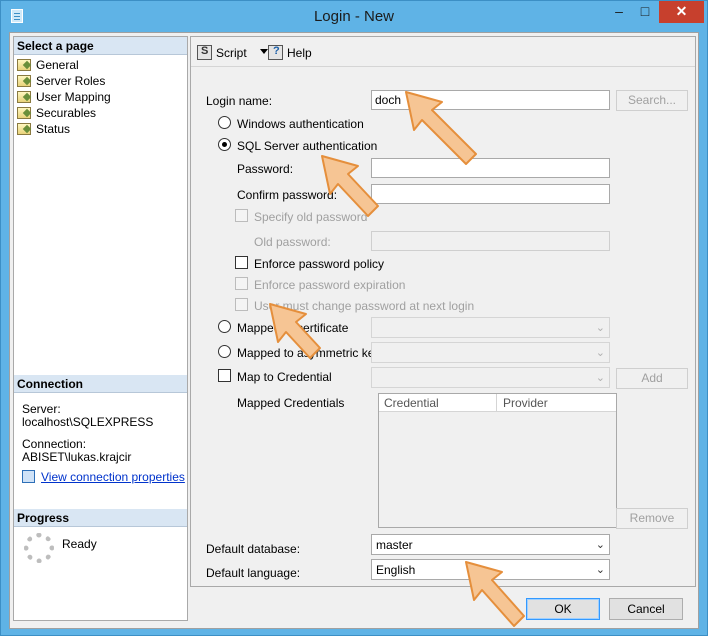 The width and height of the screenshot is (708, 636). What do you see at coordinates (490, 168) in the screenshot?
I see `password-input` at bounding box center [490, 168].